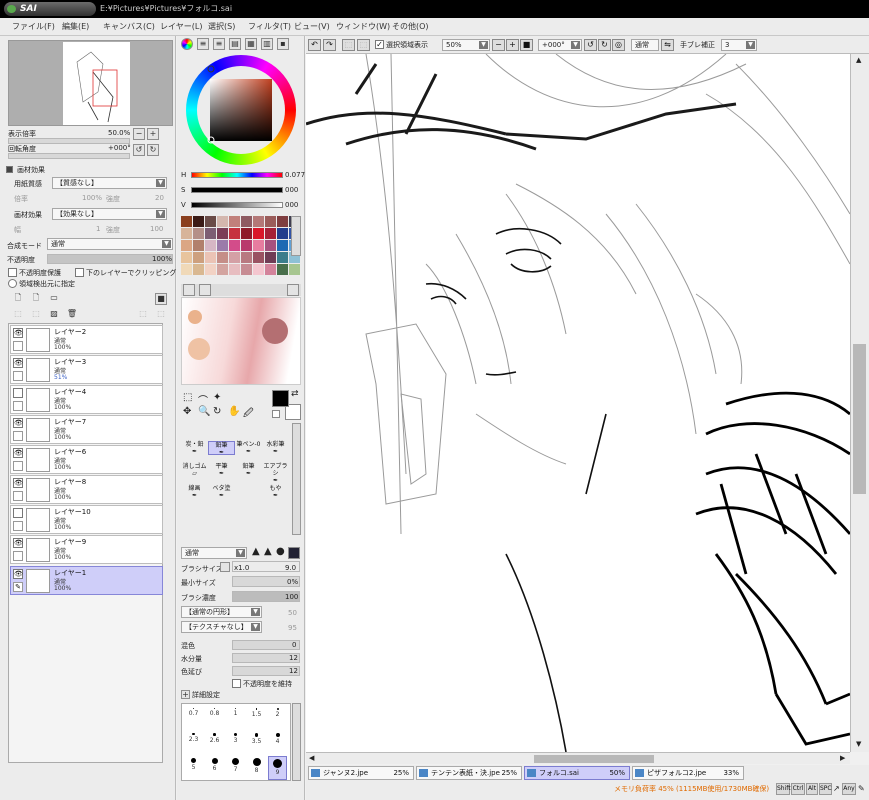 This screenshot has width=869, height=800. I want to click on brush-size-preset: 3.5, so click(256, 743).